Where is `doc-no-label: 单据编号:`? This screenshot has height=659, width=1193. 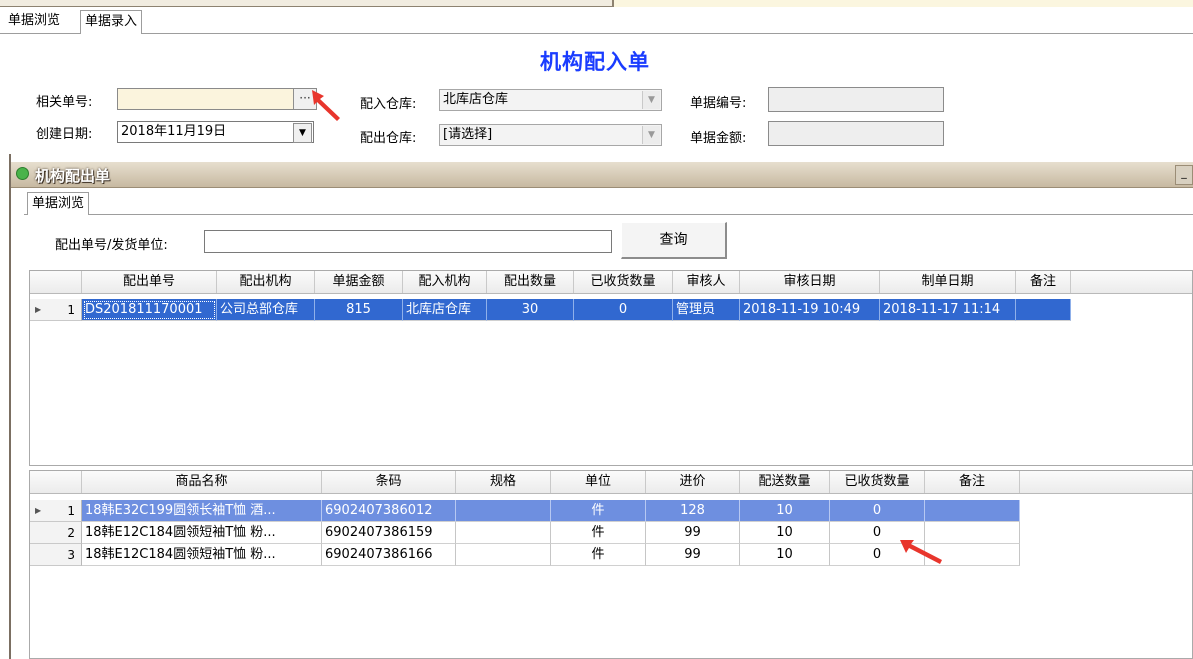 doc-no-label: 单据编号: is located at coordinates (718, 103).